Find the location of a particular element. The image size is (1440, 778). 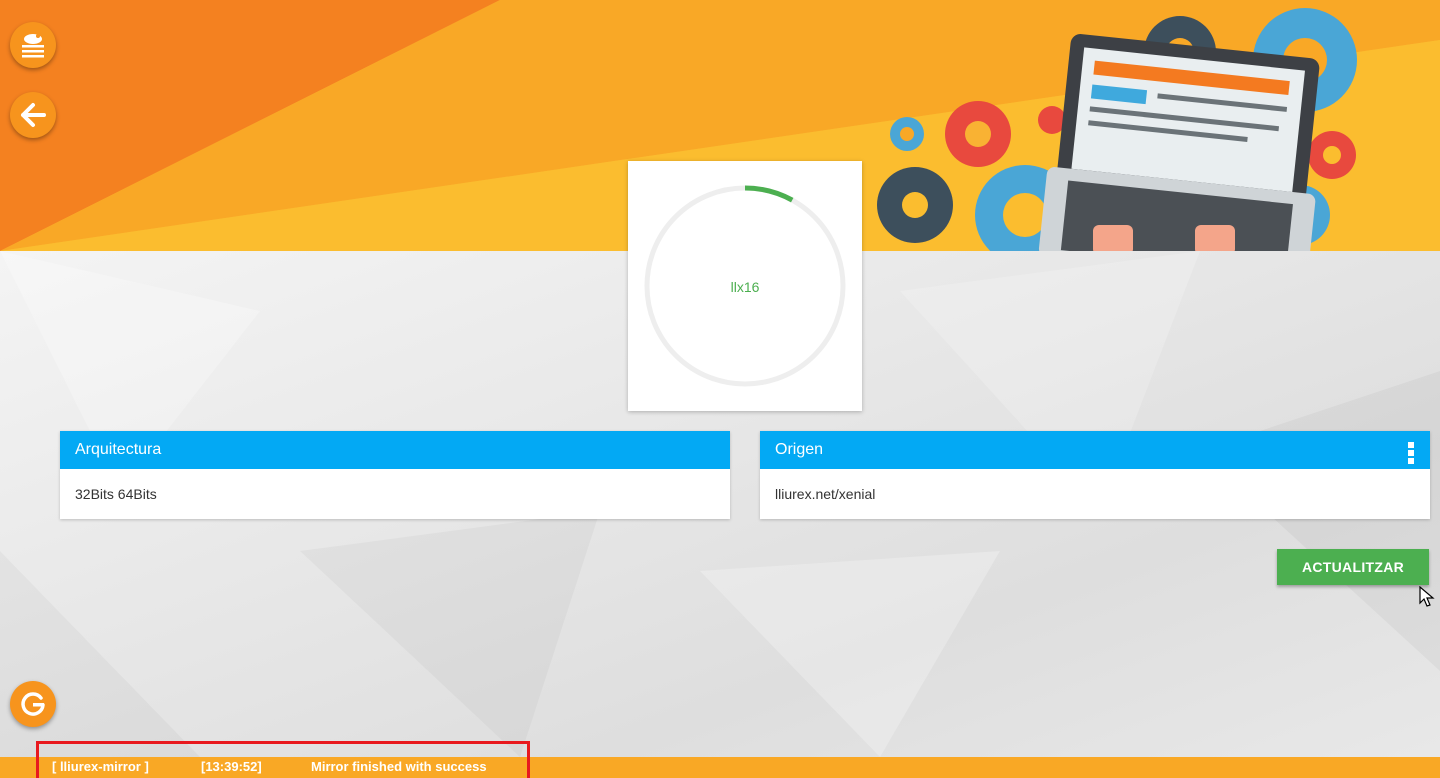

back-button is located at coordinates (33, 115).